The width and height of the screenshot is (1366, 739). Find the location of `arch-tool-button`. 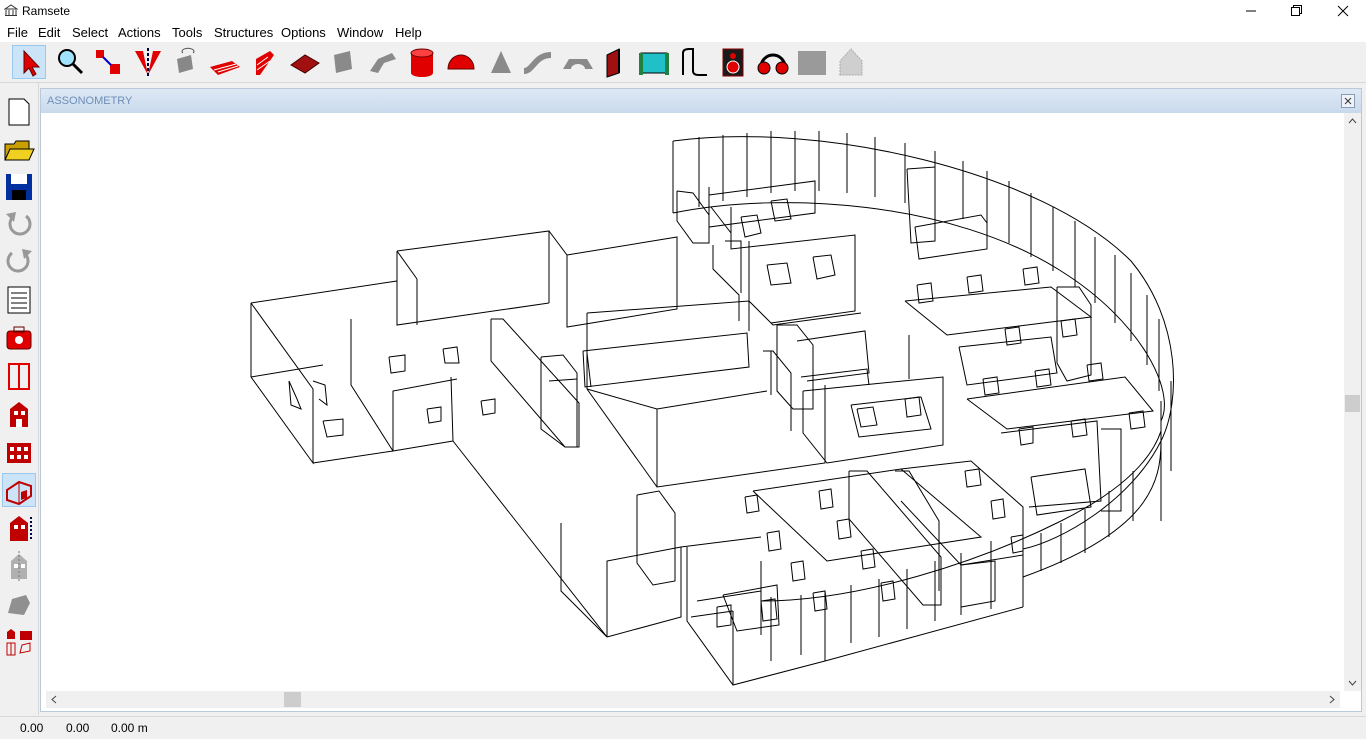

arch-tool-button is located at coordinates (578, 62).